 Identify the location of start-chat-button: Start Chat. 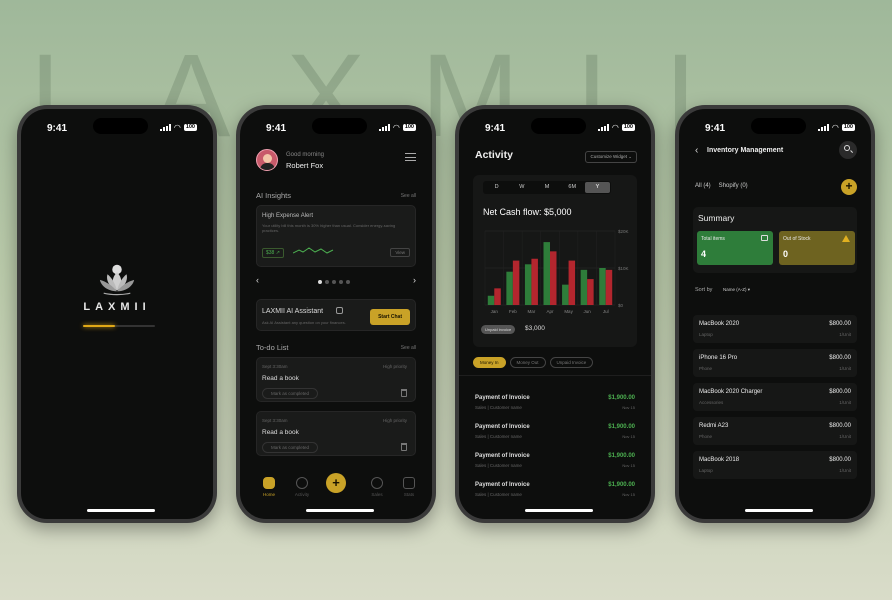
(390, 317).